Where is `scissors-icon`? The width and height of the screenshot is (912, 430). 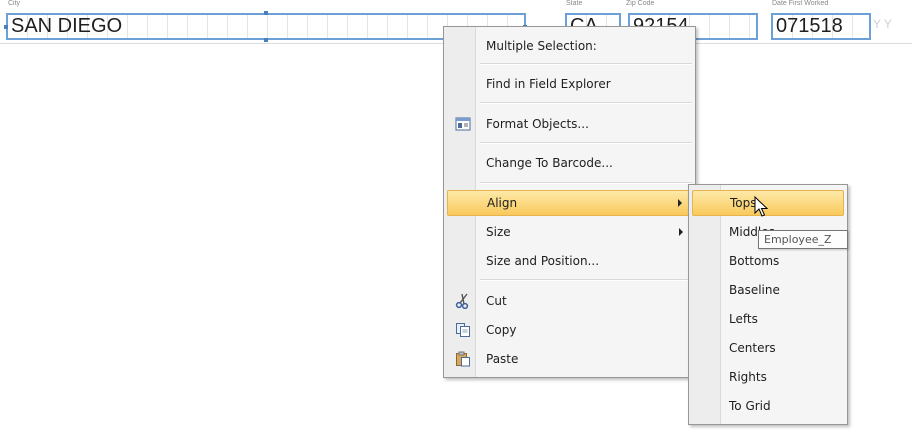
scissors-icon is located at coordinates (462, 301).